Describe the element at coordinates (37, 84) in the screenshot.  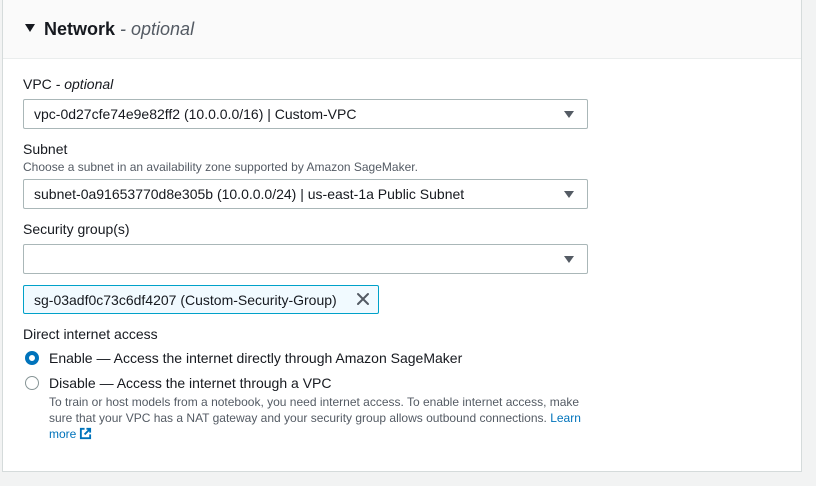
I see `vpc-label-text: VPC` at that location.